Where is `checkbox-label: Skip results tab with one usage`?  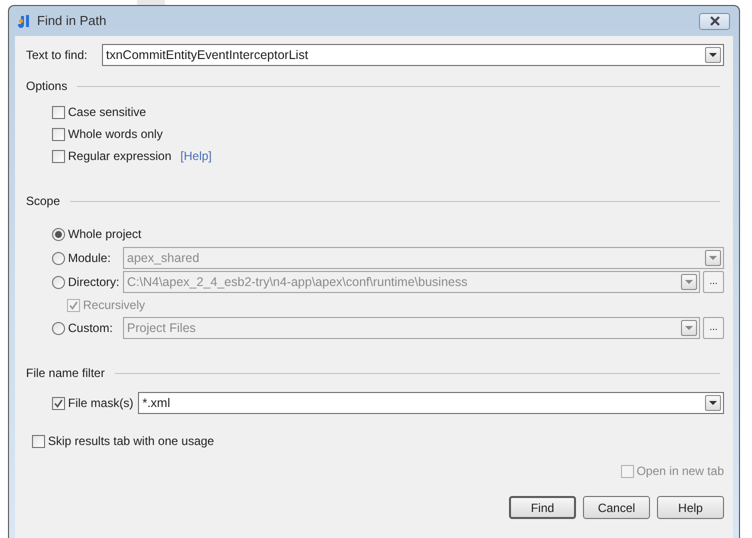 checkbox-label: Skip results tab with one usage is located at coordinates (131, 441).